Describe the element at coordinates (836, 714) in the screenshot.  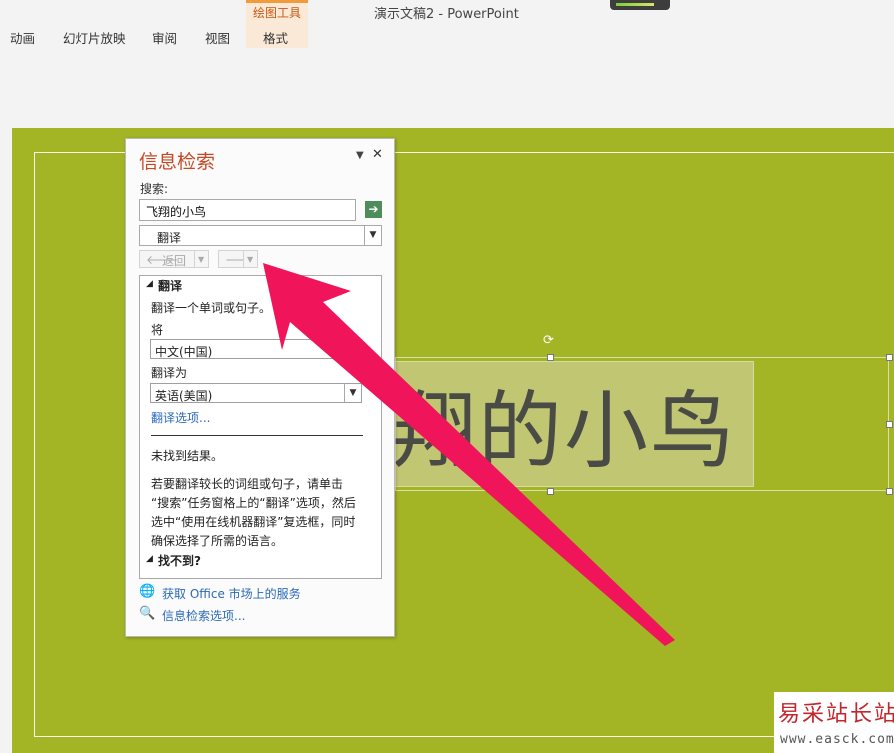
I see `watermark-title: 易采站长站` at that location.